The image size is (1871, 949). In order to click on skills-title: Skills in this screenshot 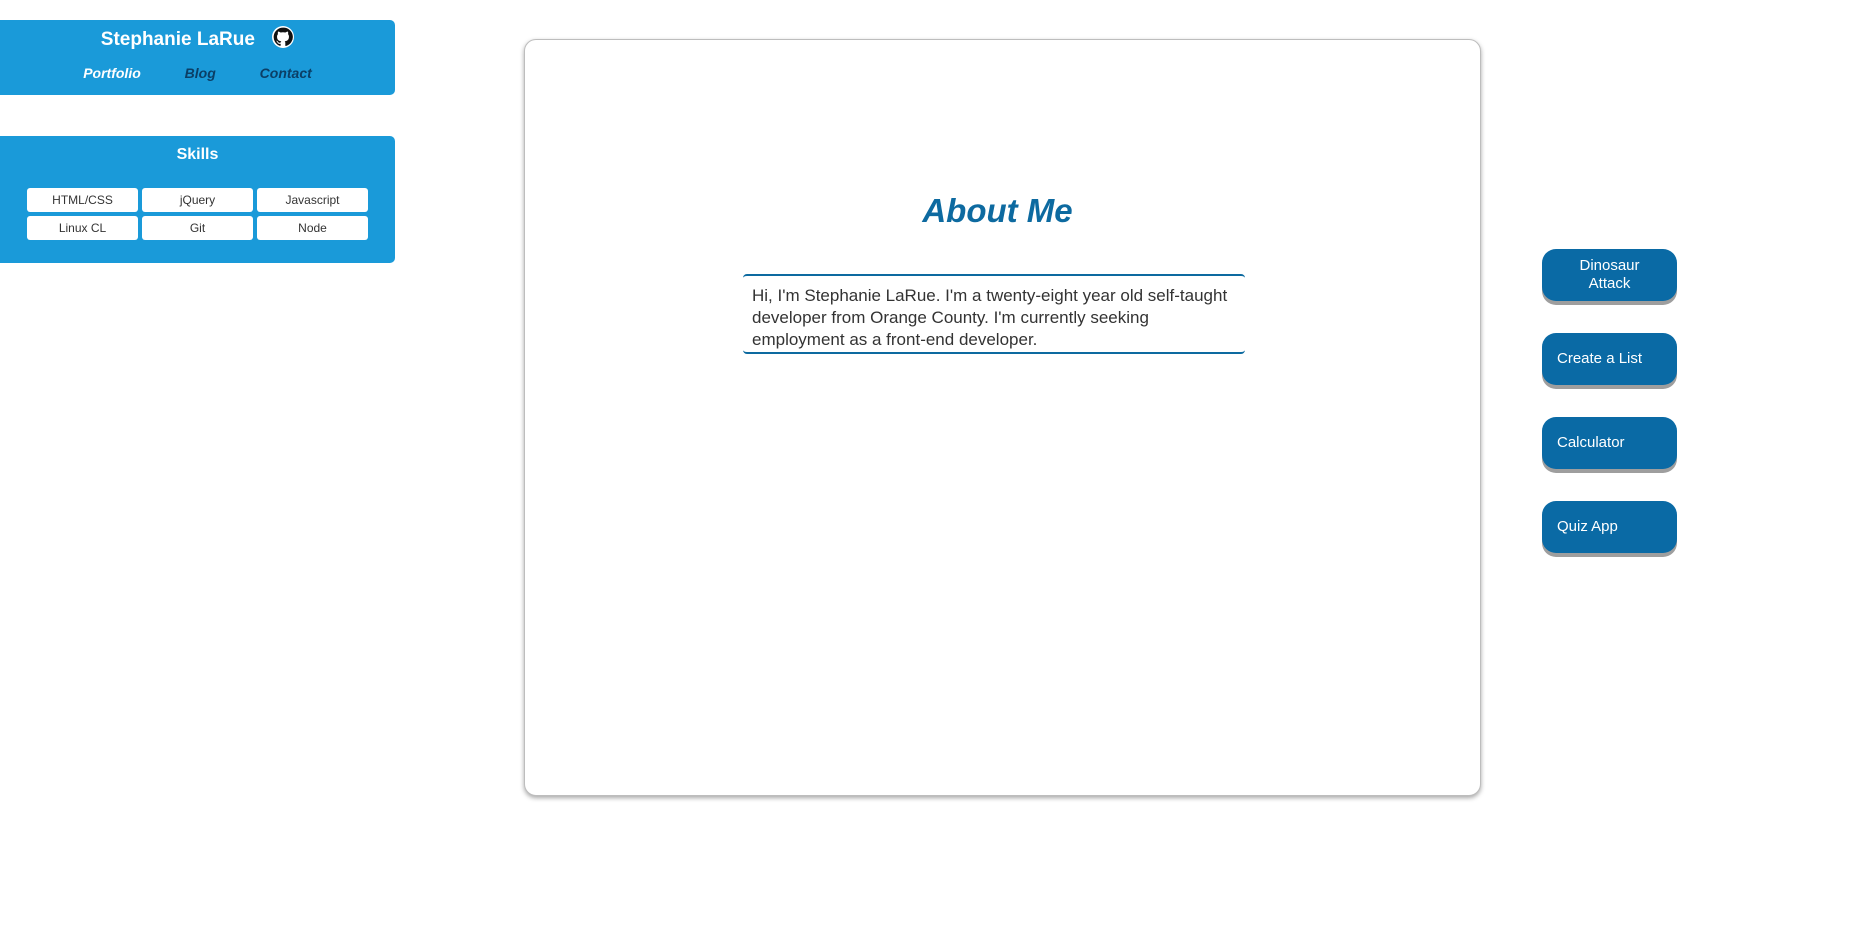, I will do `click(197, 154)`.